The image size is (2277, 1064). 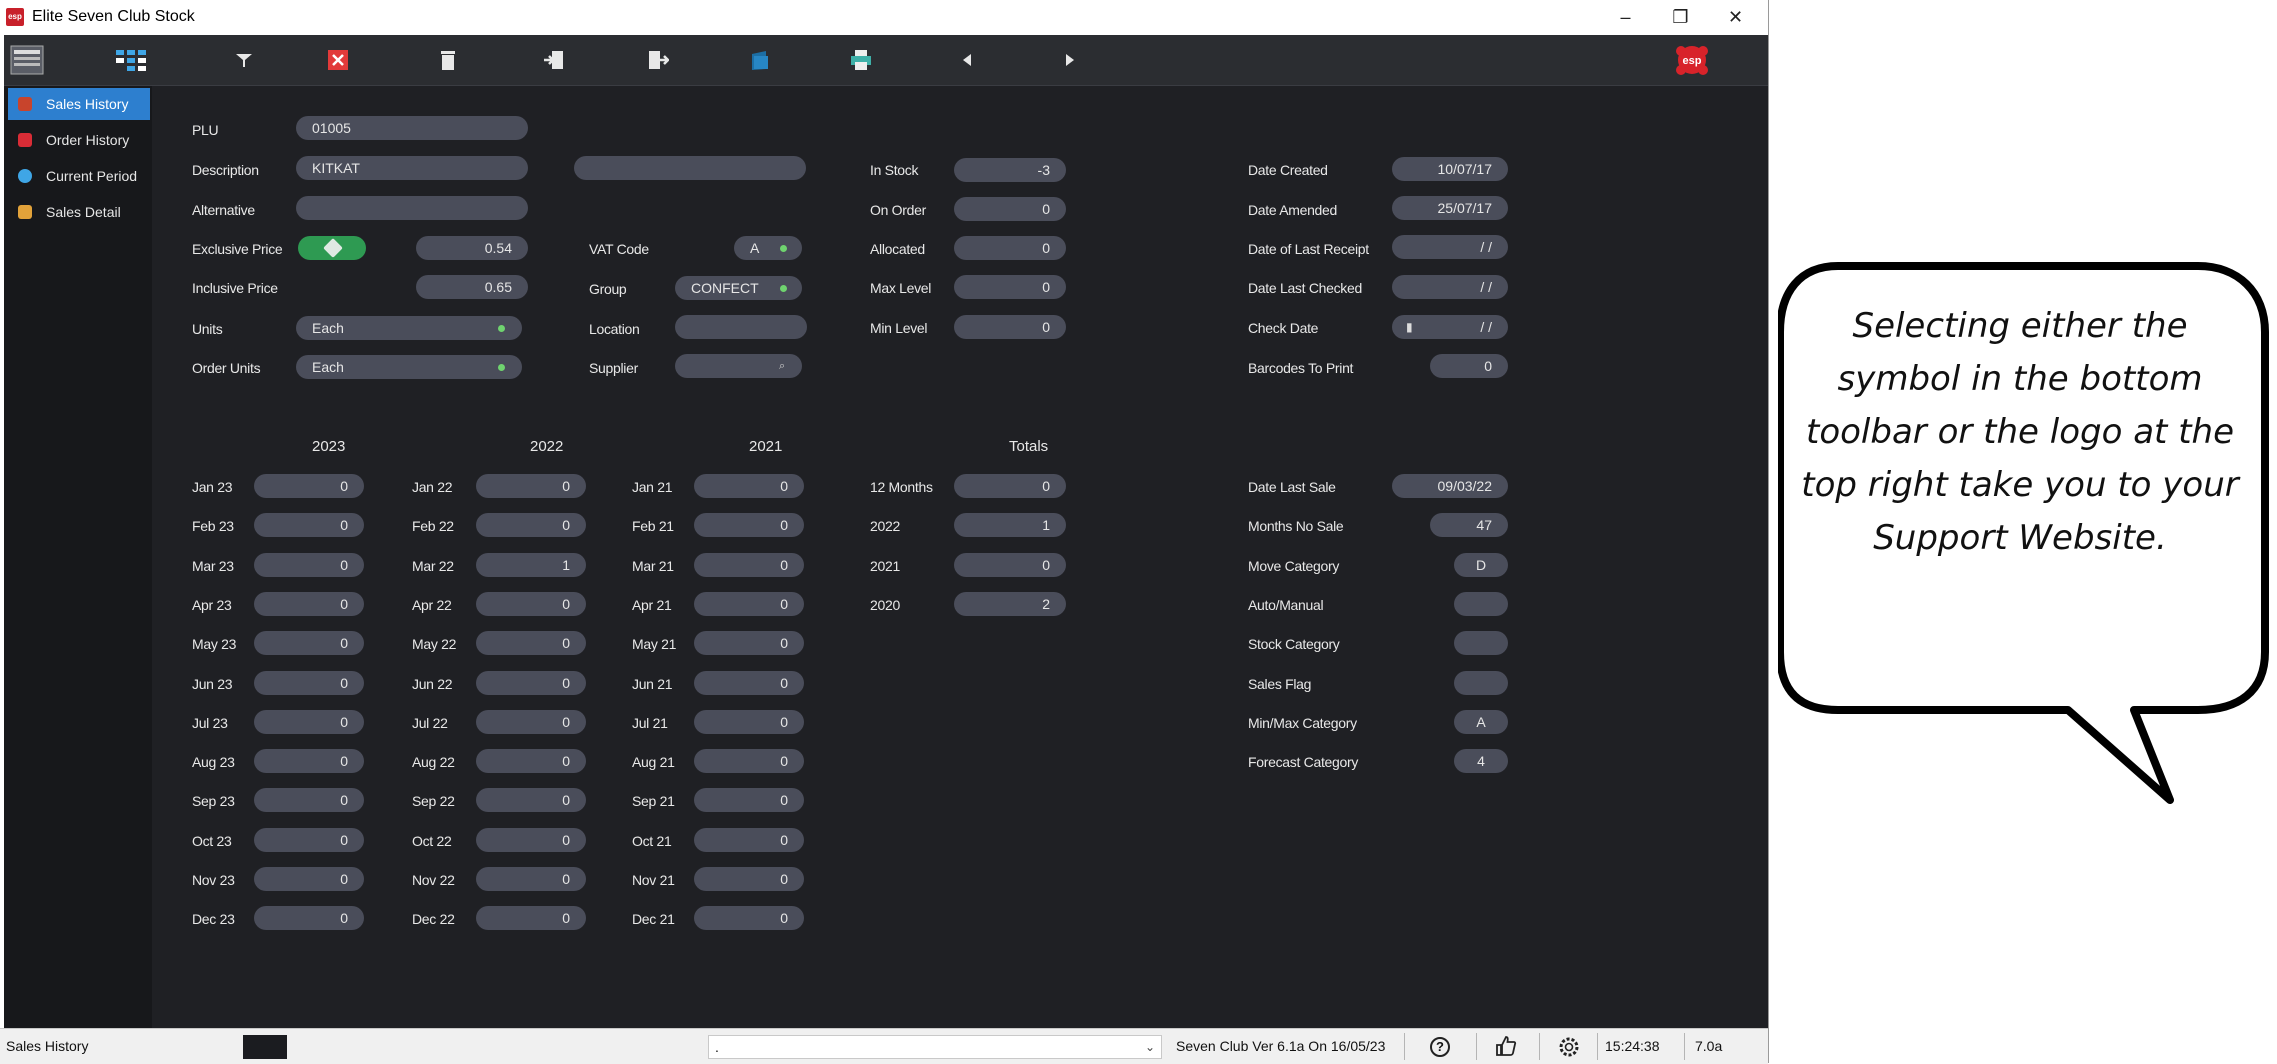 I want to click on stock-list-icon, so click(x=27, y=60).